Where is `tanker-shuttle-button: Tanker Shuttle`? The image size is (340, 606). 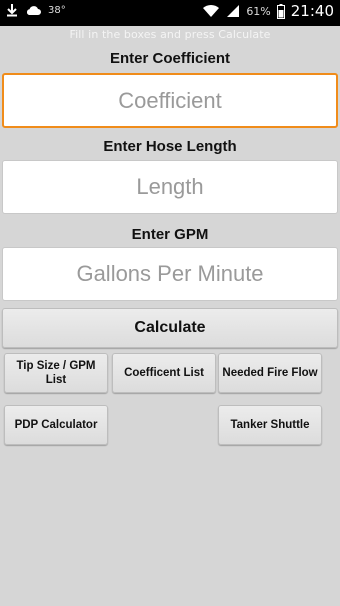
tanker-shuttle-button: Tanker Shuttle is located at coordinates (270, 425).